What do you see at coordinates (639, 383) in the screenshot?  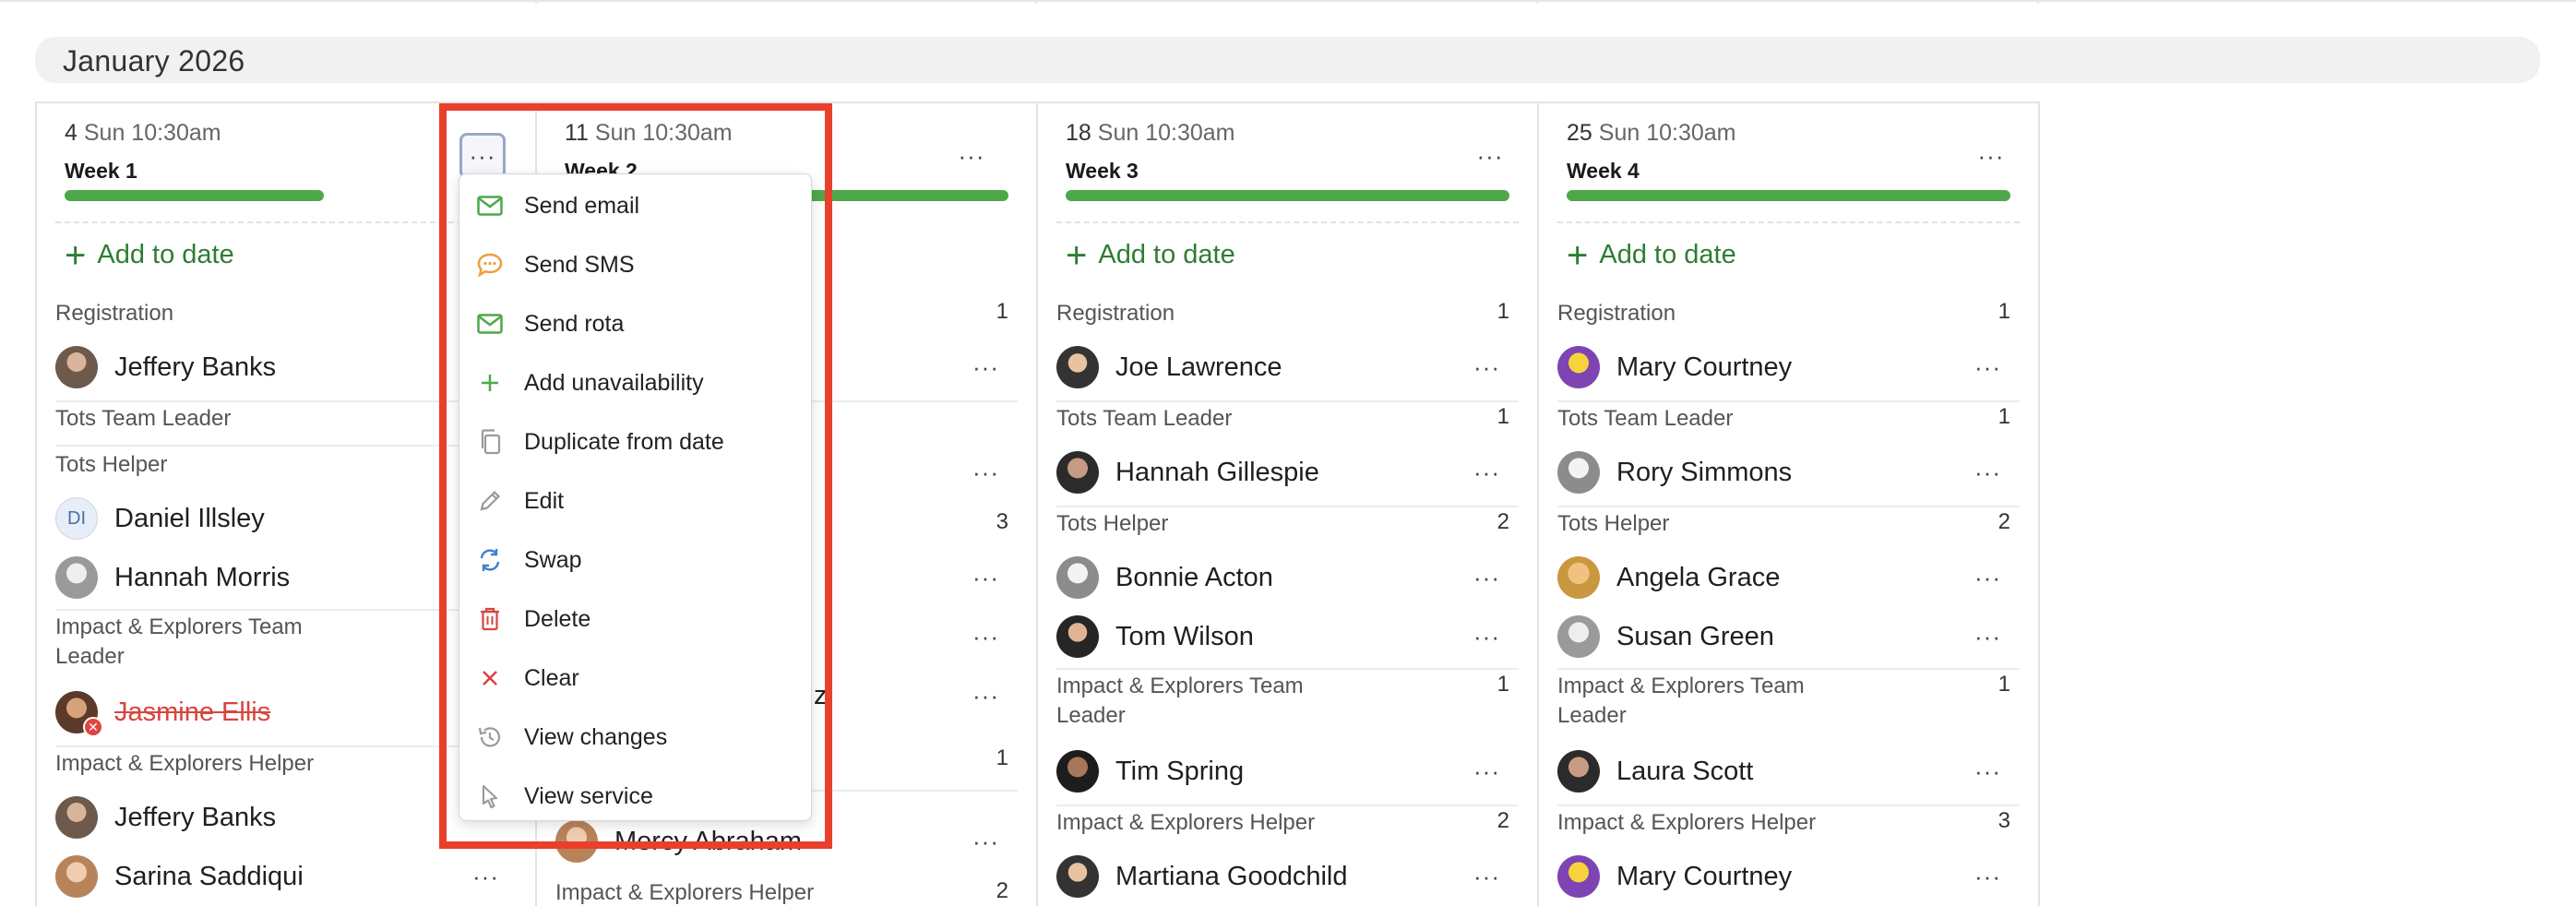 I see `menu-item-add-unavailability: Add unavailability` at bounding box center [639, 383].